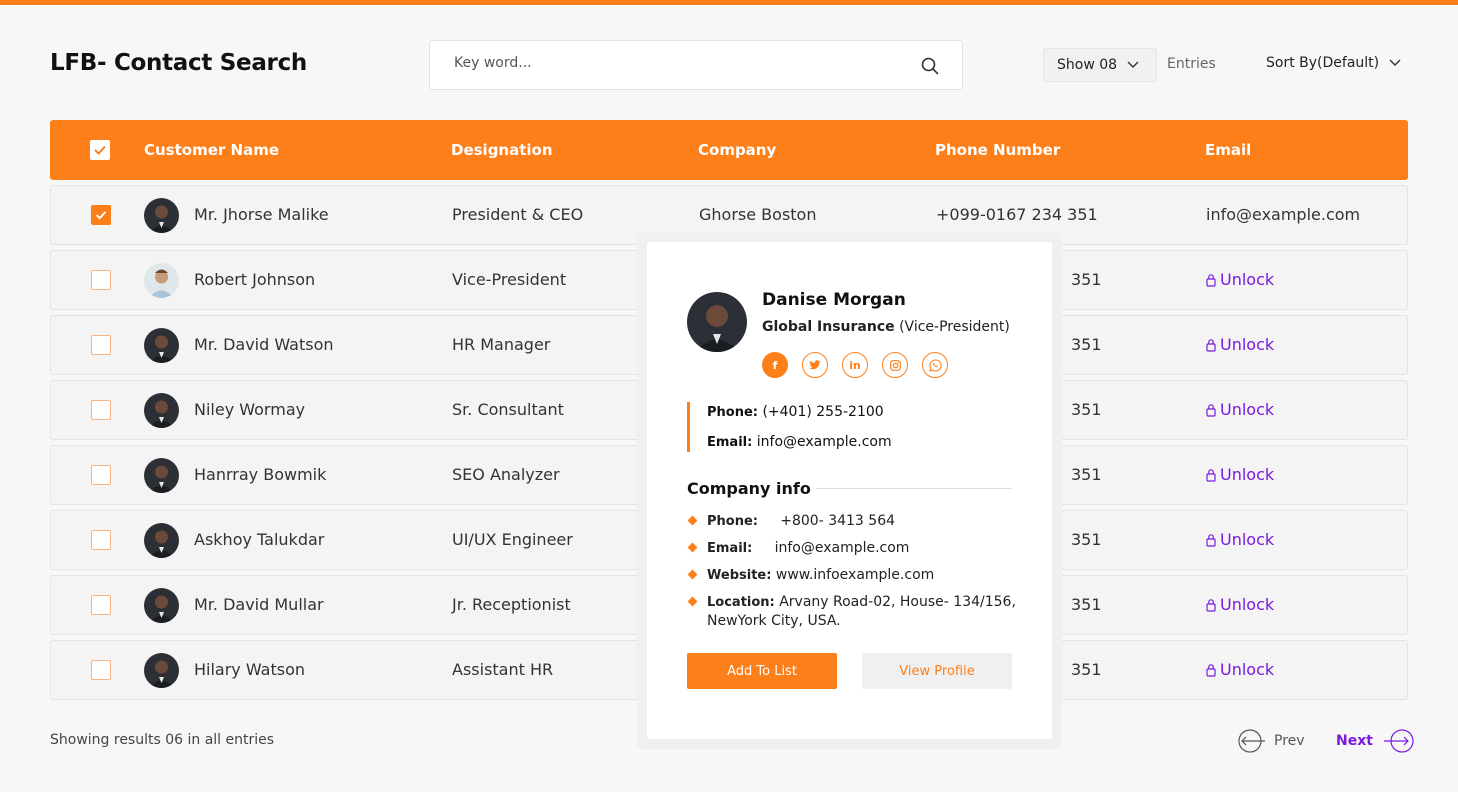  Describe the element at coordinates (1398, 741) in the screenshot. I see `arrow-right-icon` at that location.